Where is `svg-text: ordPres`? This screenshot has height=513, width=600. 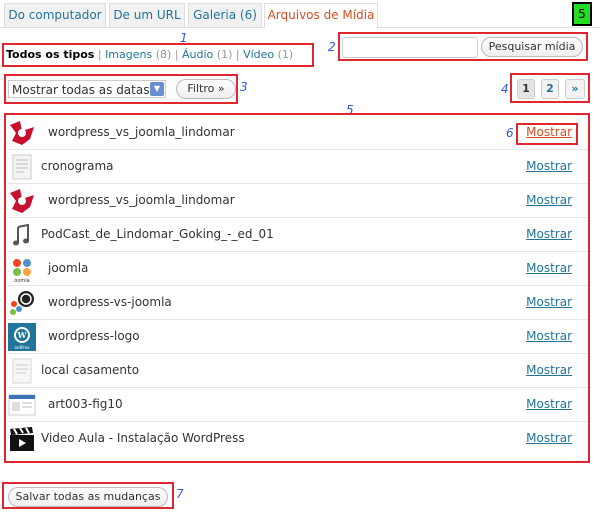 svg-text: ordPres is located at coordinates (21, 347).